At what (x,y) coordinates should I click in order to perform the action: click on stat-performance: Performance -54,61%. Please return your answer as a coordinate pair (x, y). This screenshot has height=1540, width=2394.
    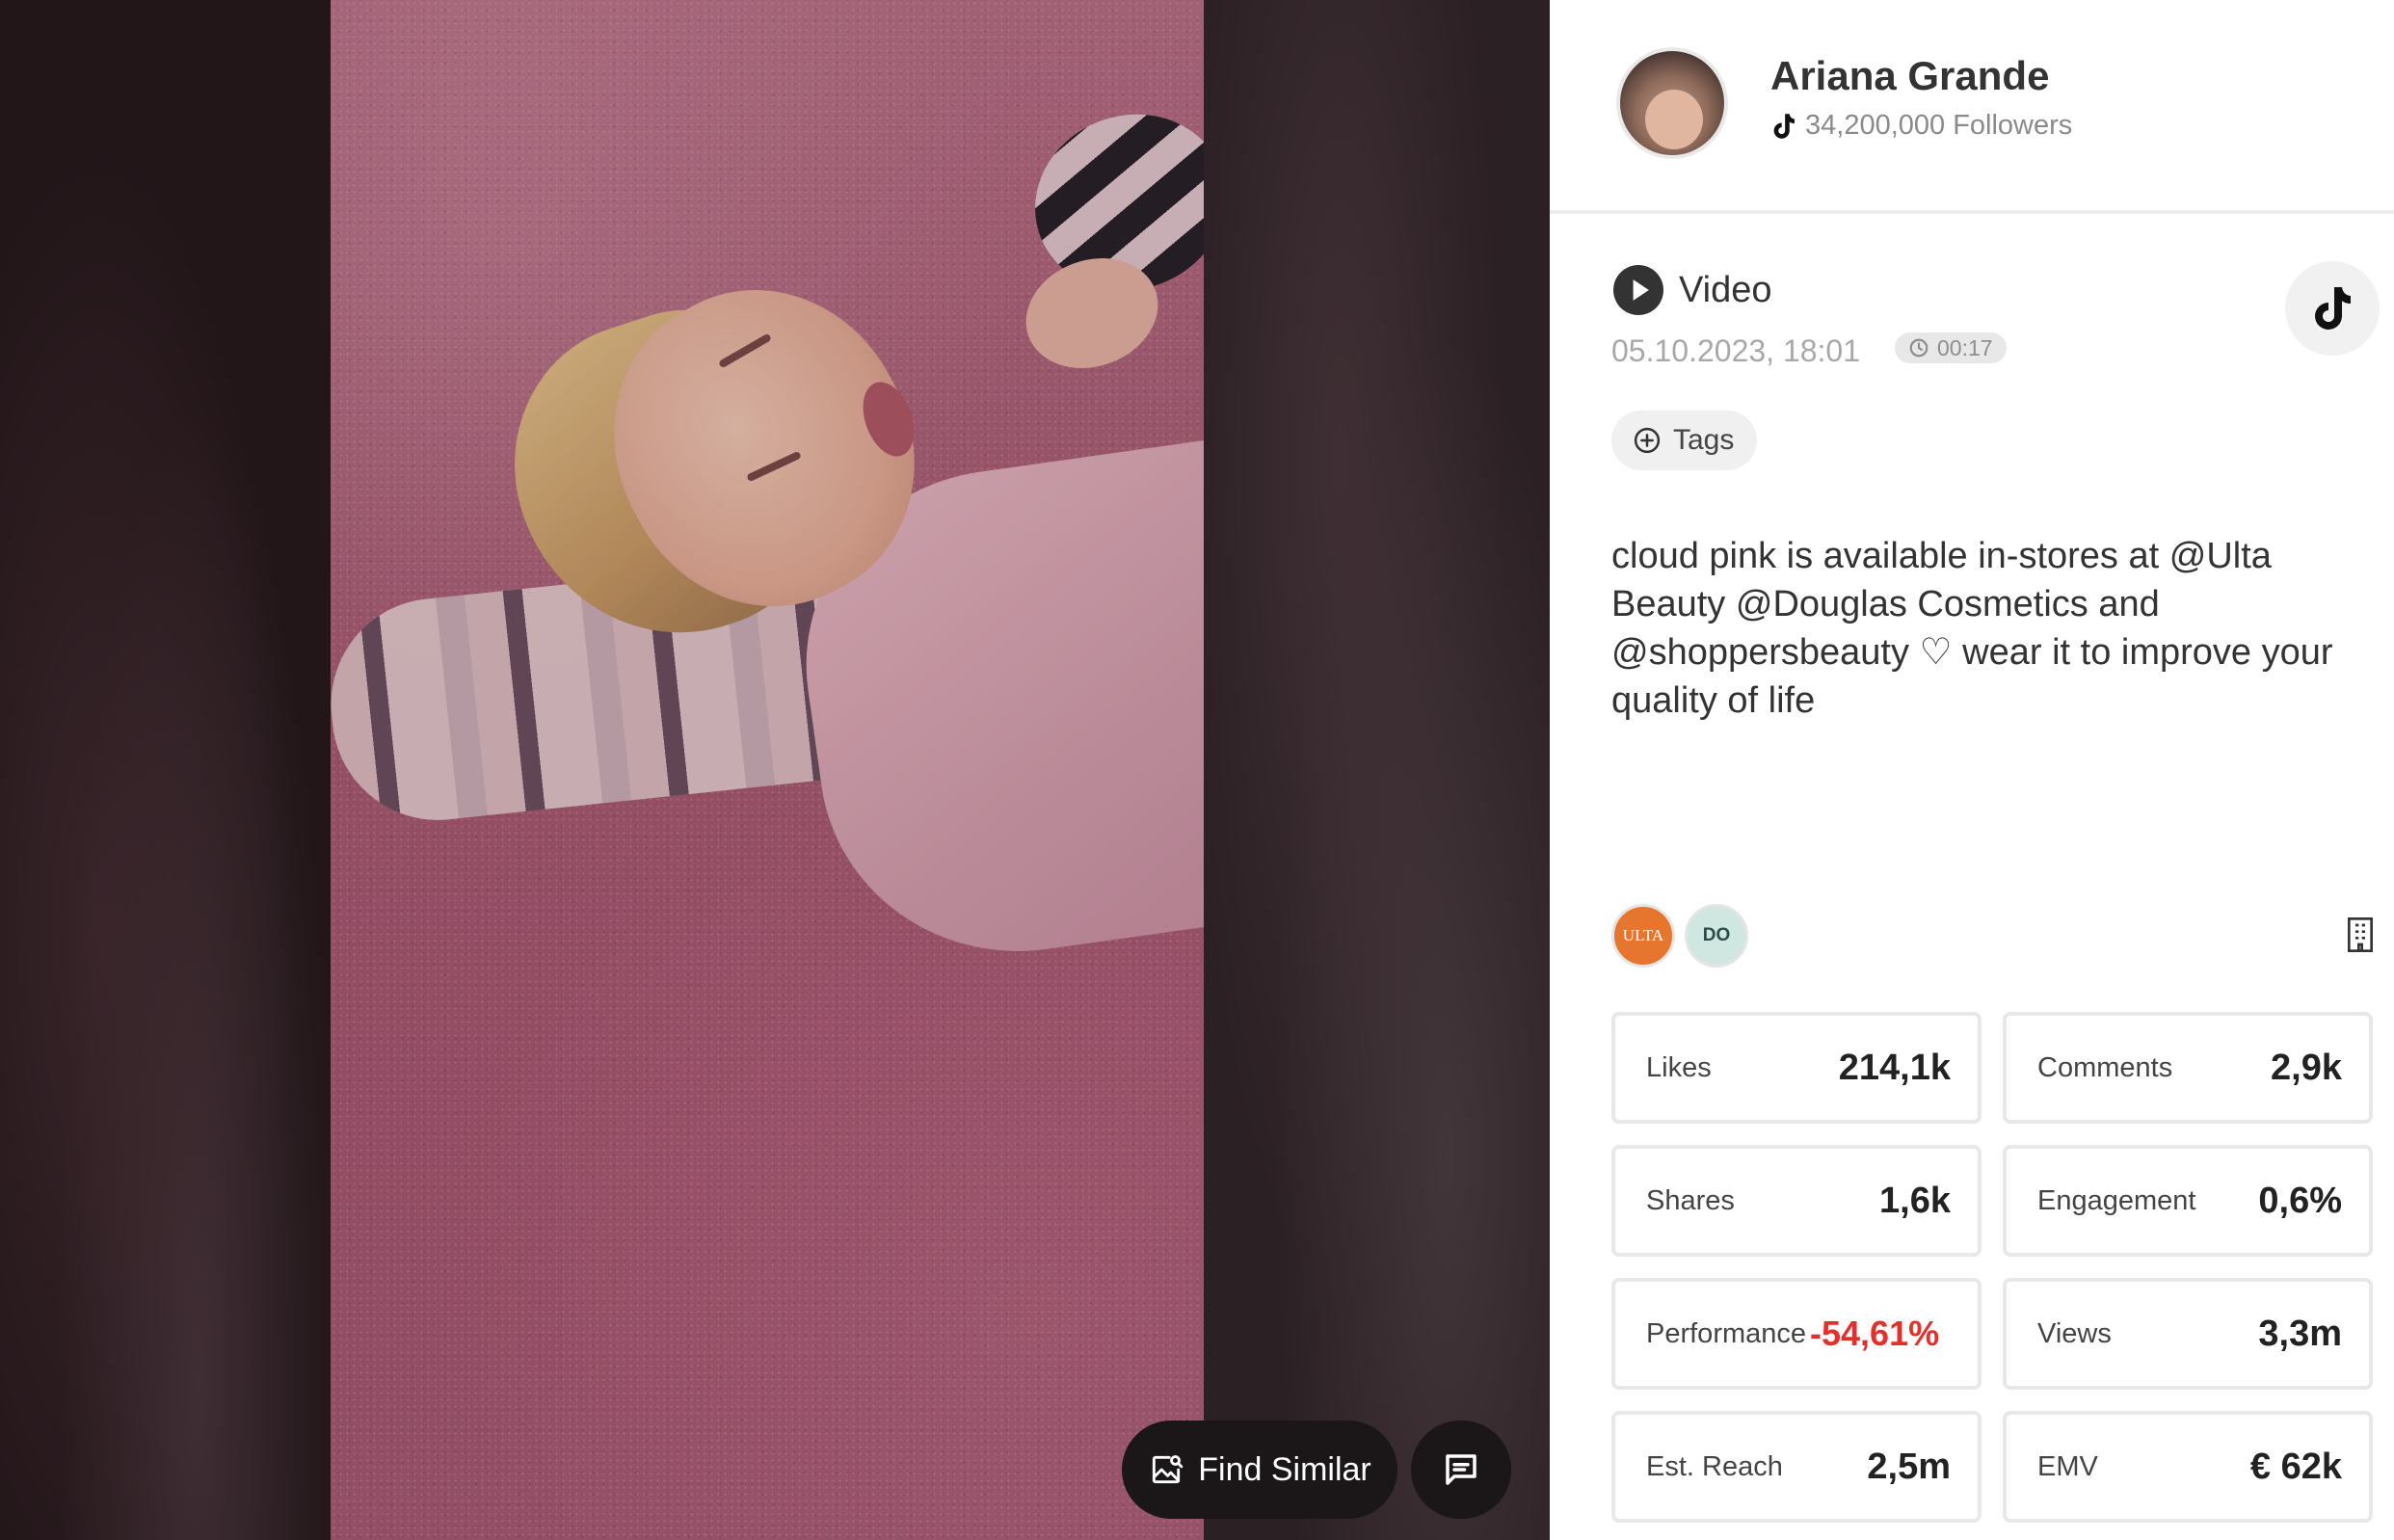
    Looking at the image, I should click on (1796, 1334).